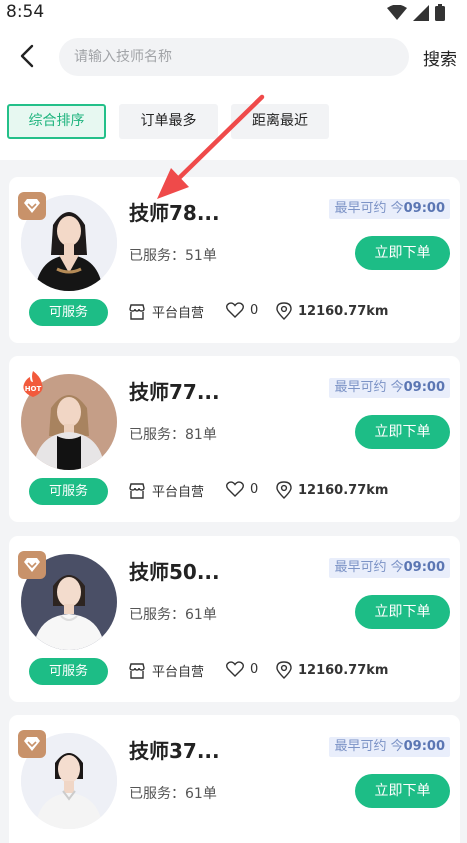 Image resolution: width=467 pixels, height=843 pixels. I want to click on battery-icon, so click(440, 14).